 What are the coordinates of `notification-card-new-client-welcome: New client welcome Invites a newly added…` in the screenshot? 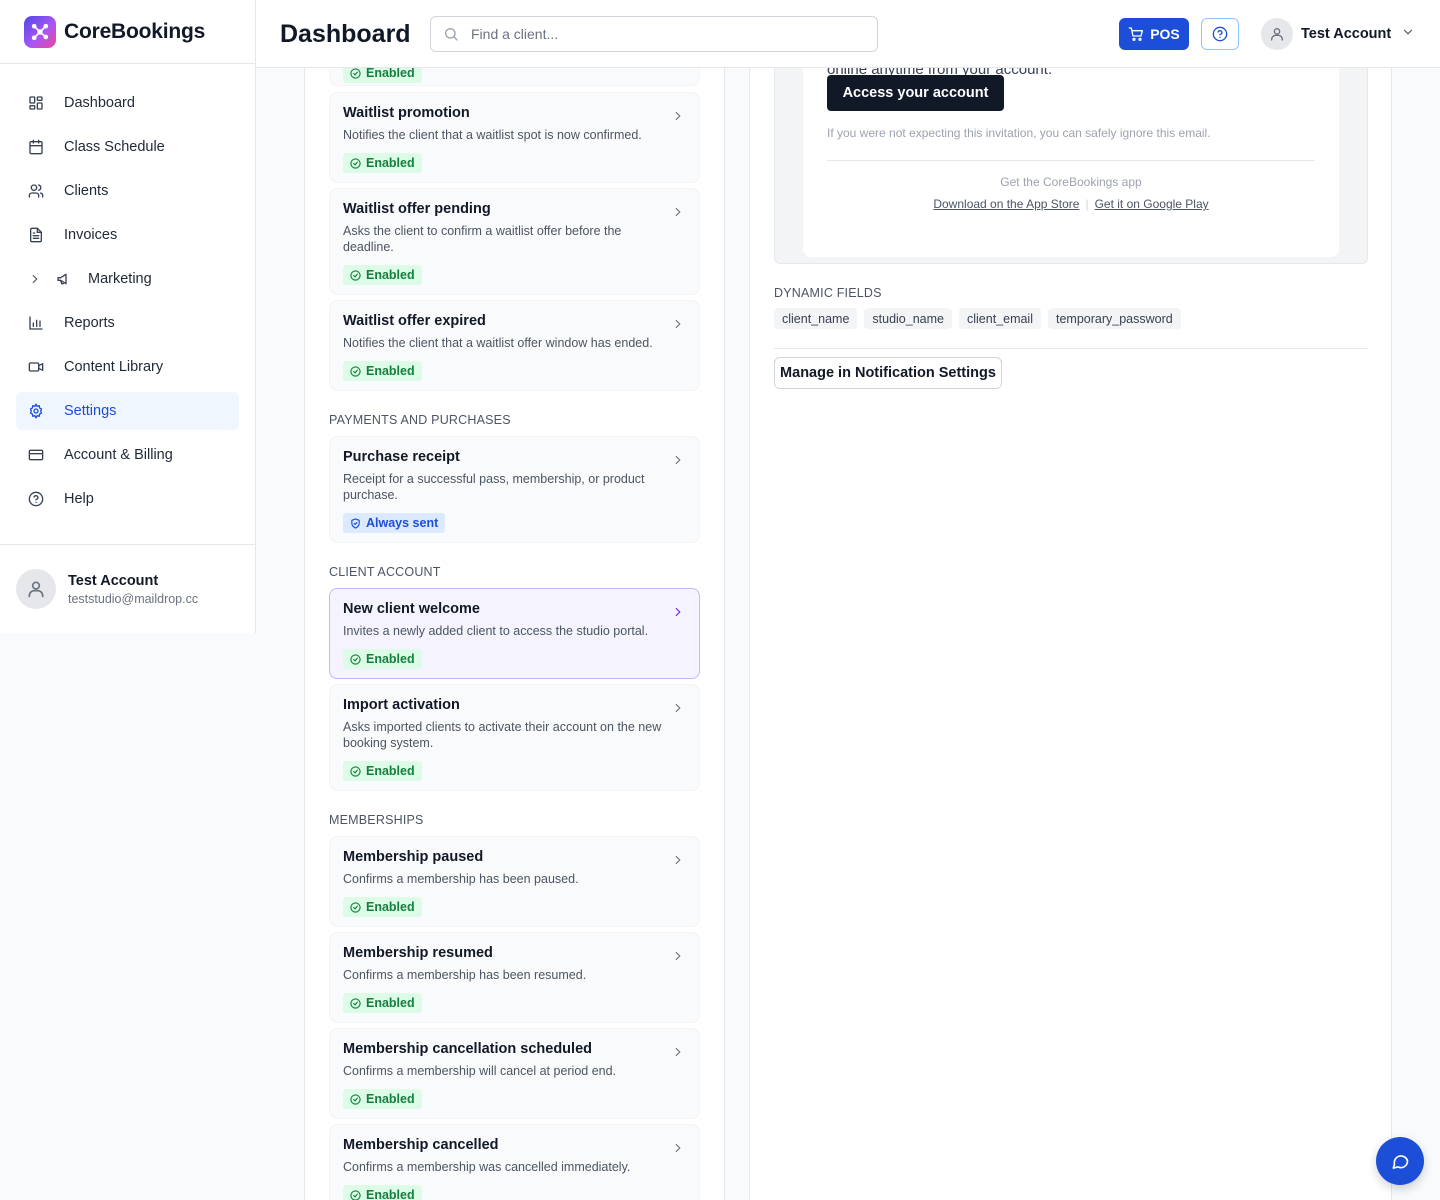 It's located at (514, 633).